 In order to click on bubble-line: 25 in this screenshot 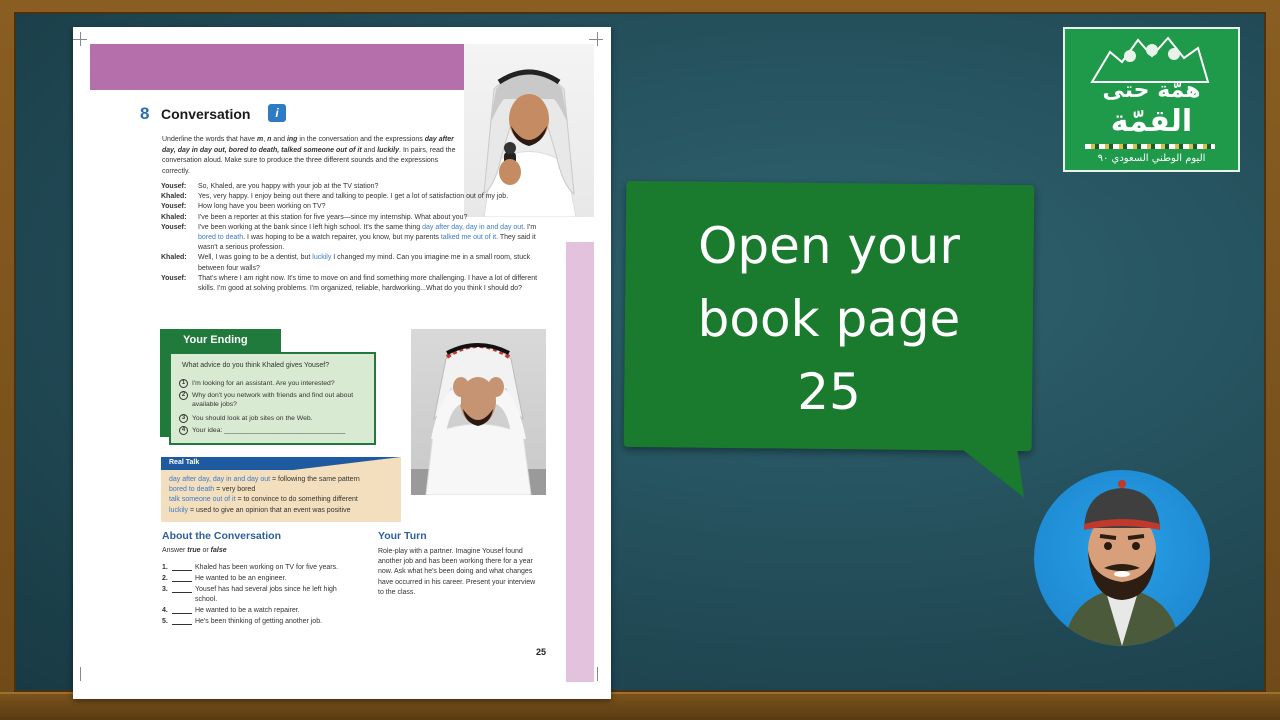, I will do `click(829, 392)`.